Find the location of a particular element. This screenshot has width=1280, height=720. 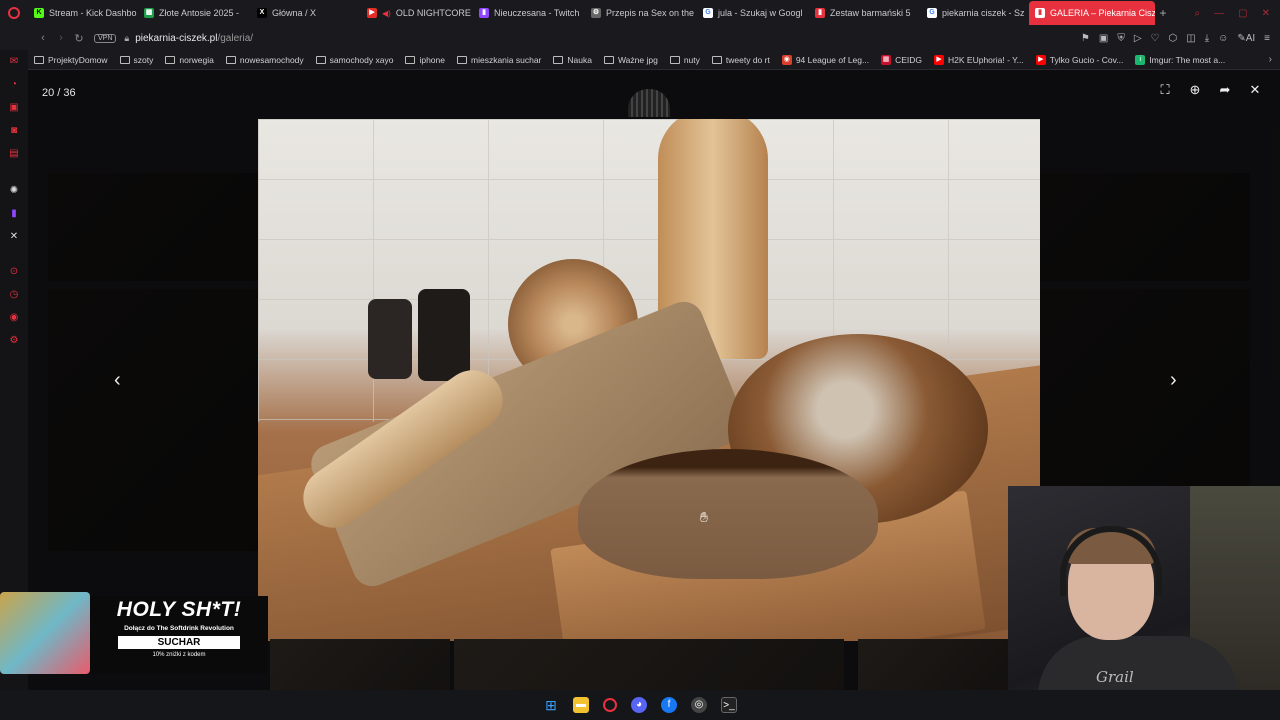

ad-subtitle: Dołącz do The Softdrink Revolution is located at coordinates (179, 628).